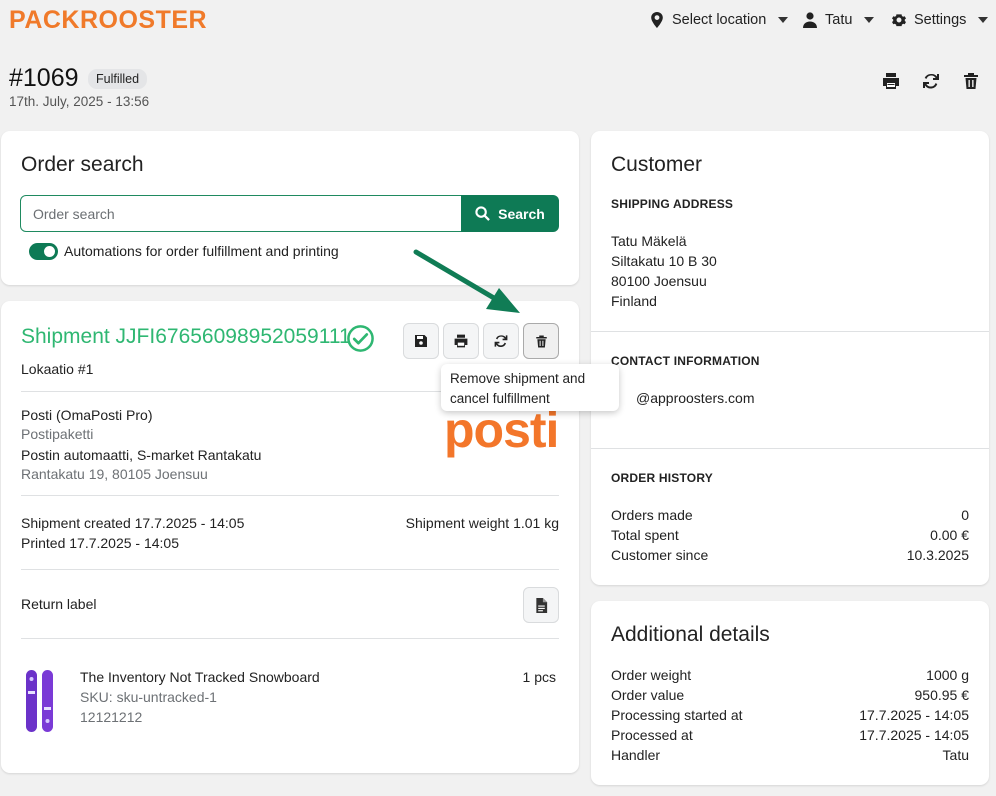  I want to click on pickup-point: Postin automaatti, S-market Rantakatu, so click(141, 455).